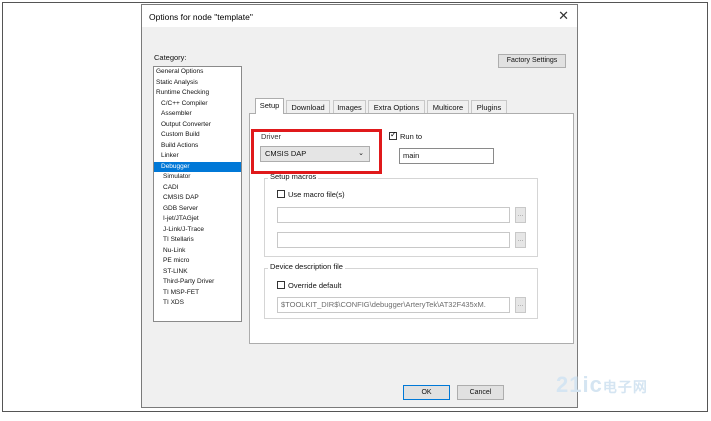  Describe the element at coordinates (396, 106) in the screenshot. I see `tab-extra-options: Extra Options` at that location.